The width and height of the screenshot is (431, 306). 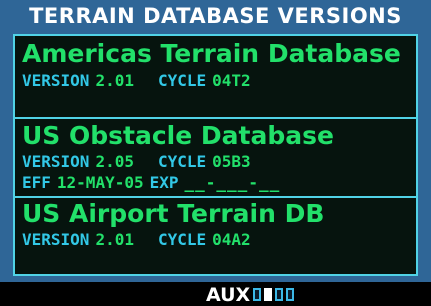 I want to click on us-airport-terrain-version-line: VERSION 2.01 CYCLE 04A2, so click(x=136, y=240).